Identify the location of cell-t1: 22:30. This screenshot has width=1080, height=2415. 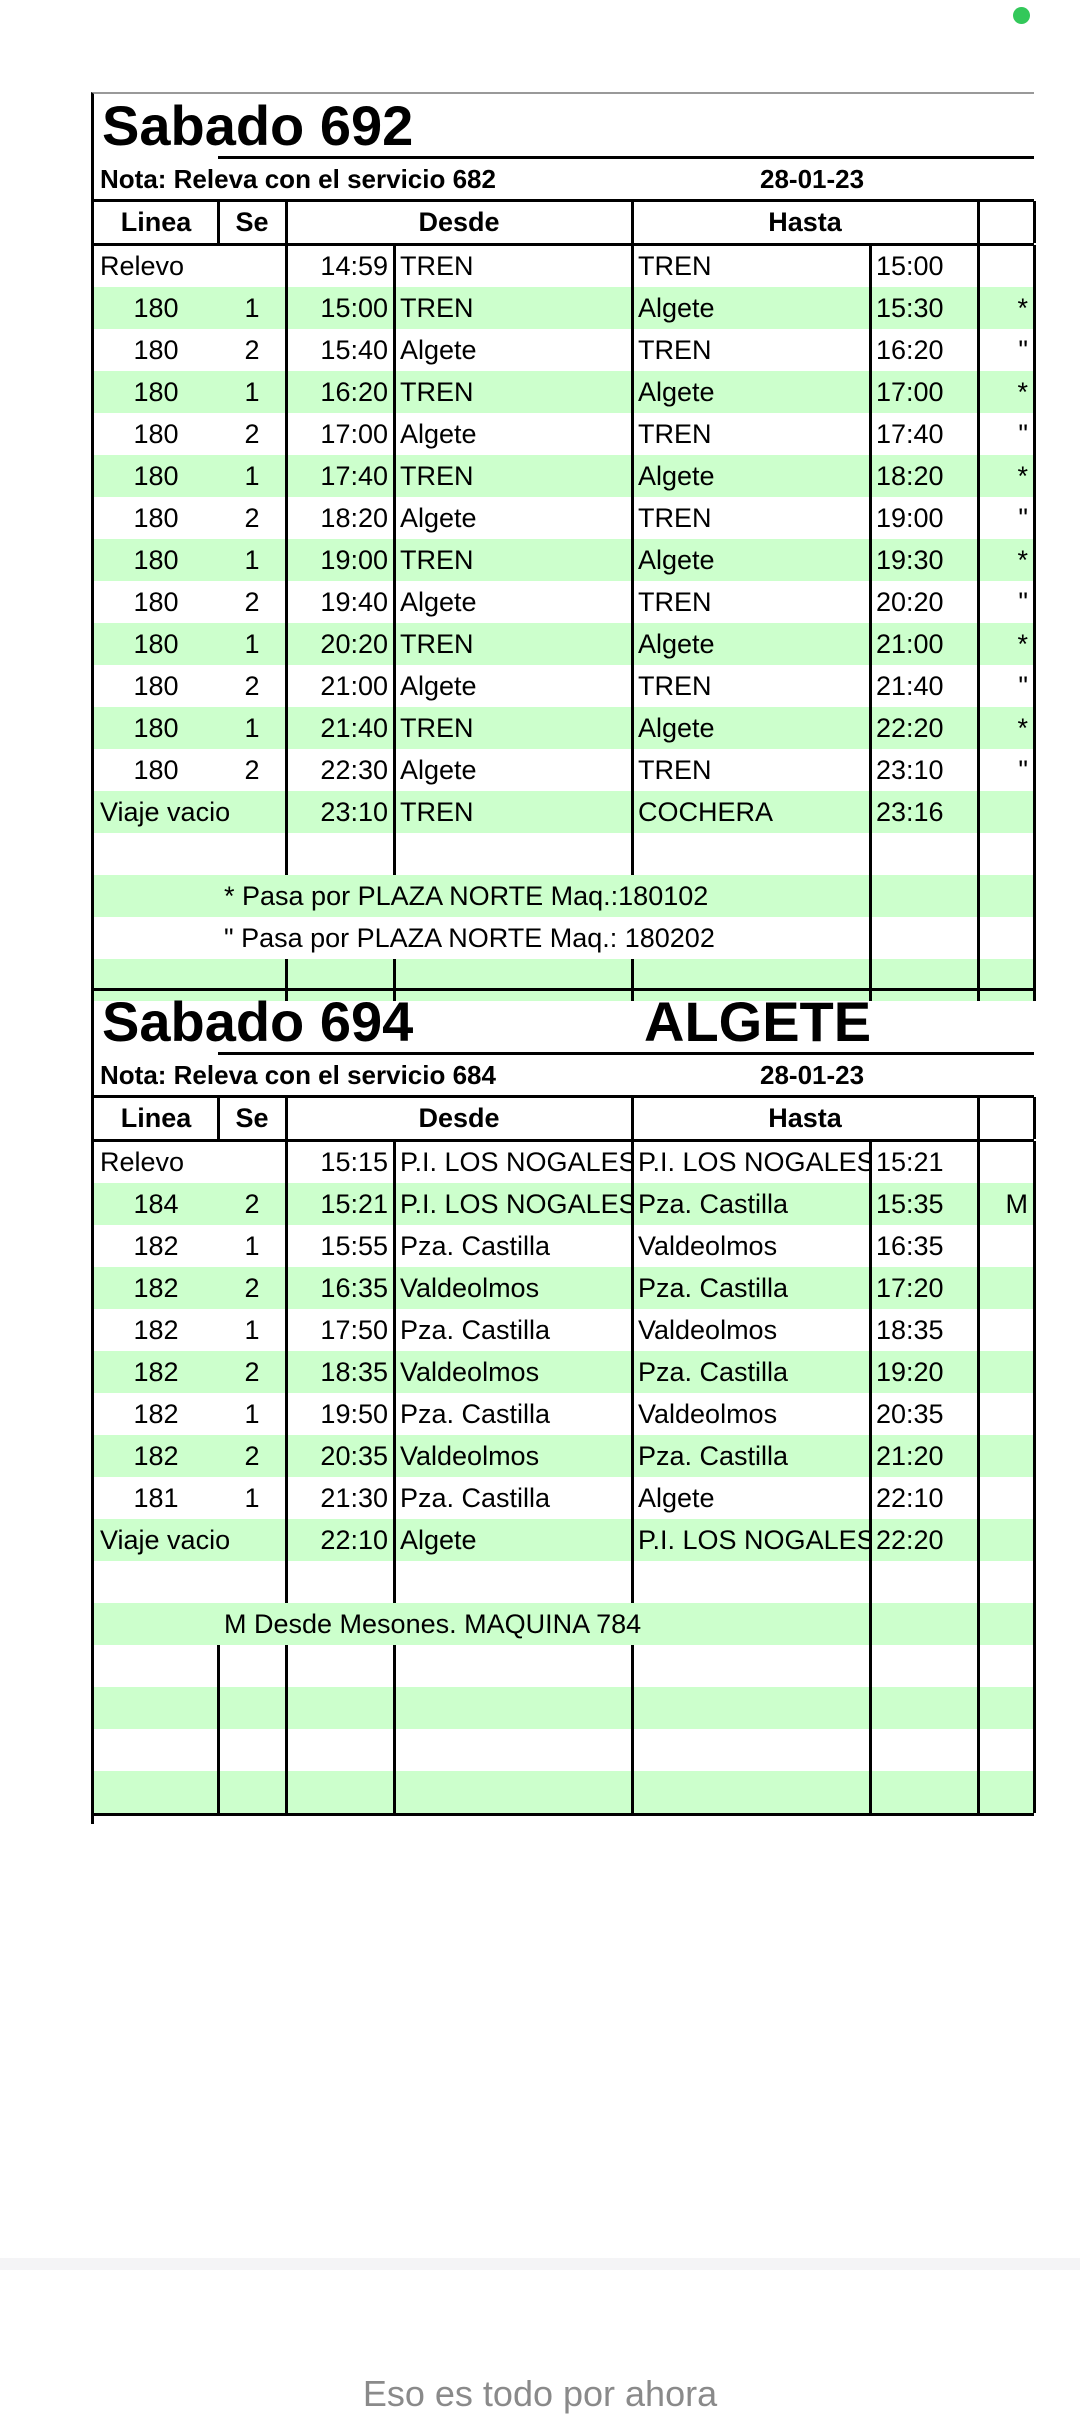
(354, 770).